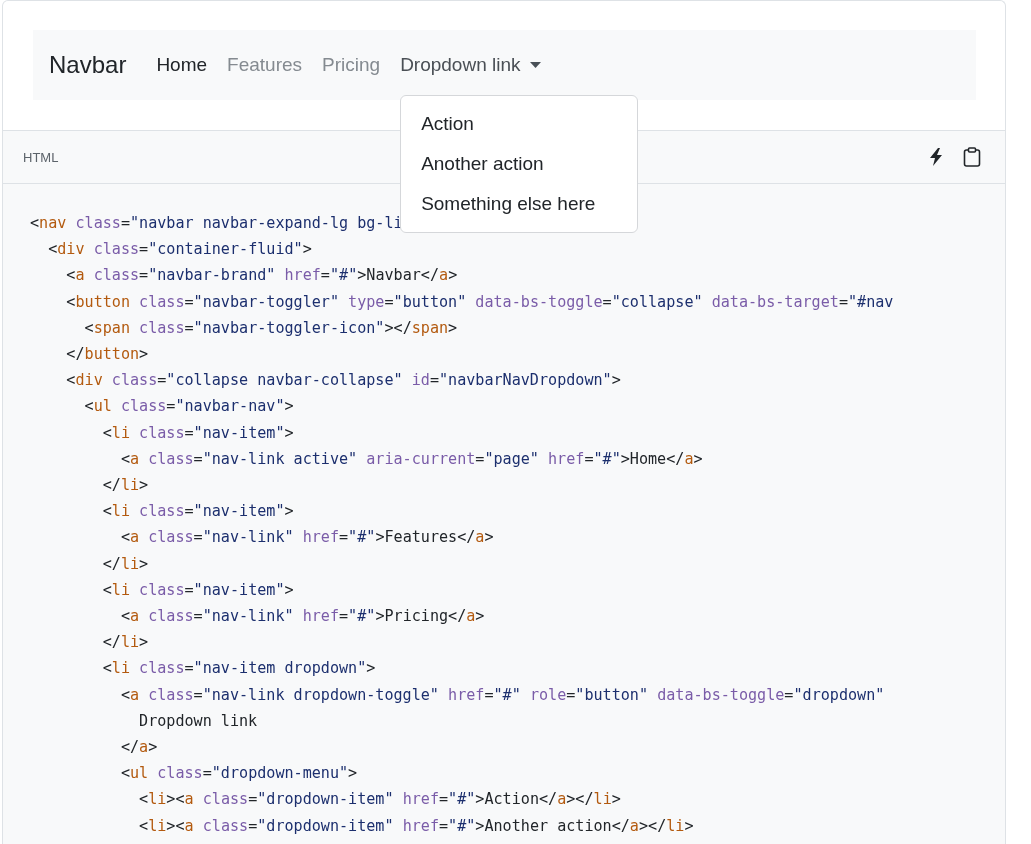 The image size is (1031, 844). I want to click on code-line: <a class="navbar-brand" href="#">Navbar</a>, so click(261, 276).